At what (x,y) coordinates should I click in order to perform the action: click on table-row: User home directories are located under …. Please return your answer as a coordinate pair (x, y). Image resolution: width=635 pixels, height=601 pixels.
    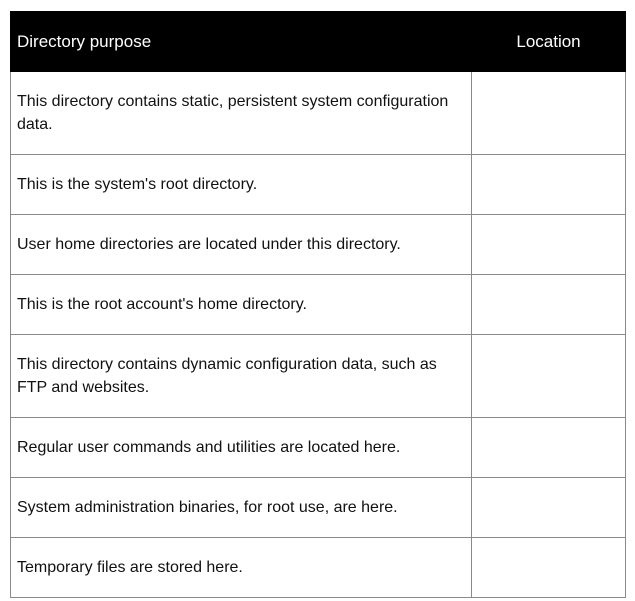
    Looking at the image, I should click on (318, 244).